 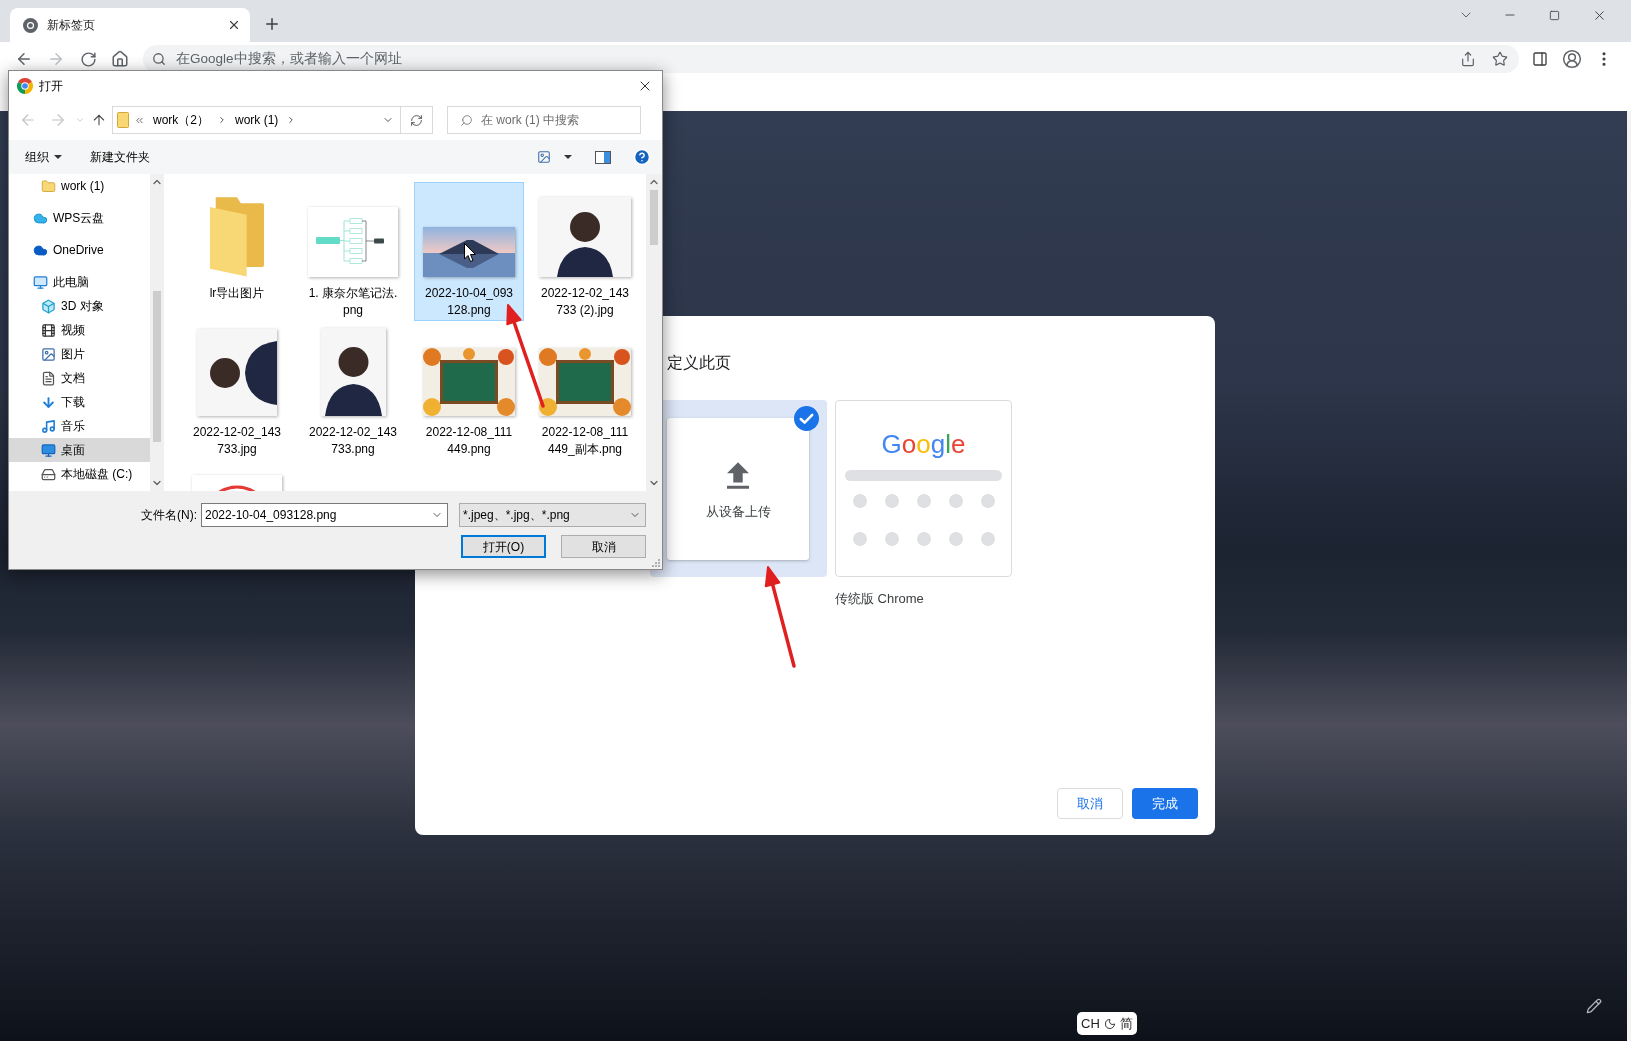 I want to click on menu-button: 组织, so click(x=43, y=157).